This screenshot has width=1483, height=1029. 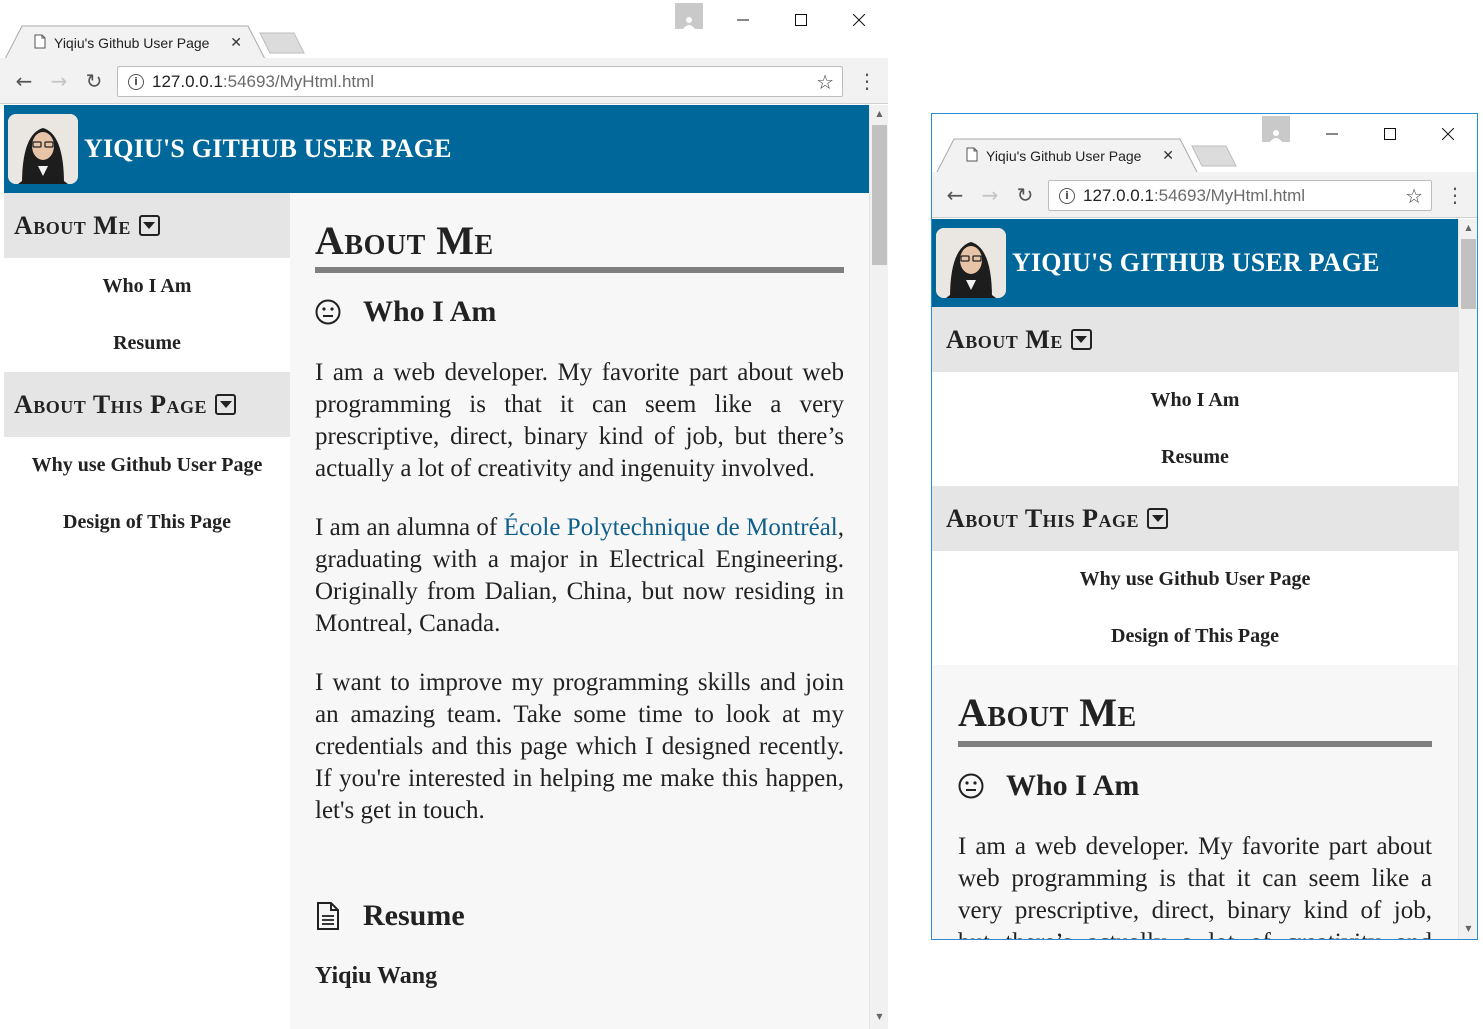 I want to click on section-heading-resume: Resume, so click(x=579, y=916).